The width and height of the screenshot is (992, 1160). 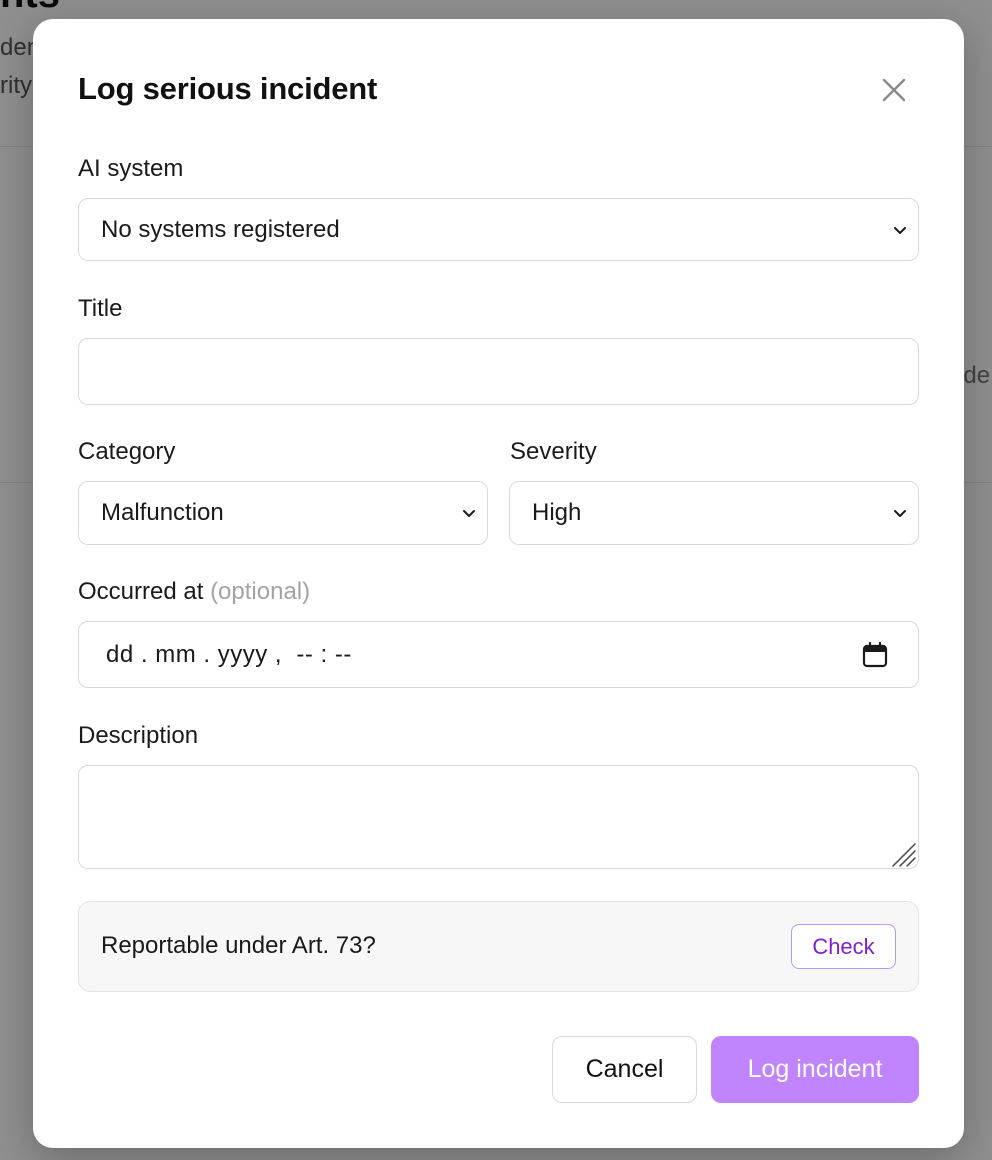 I want to click on datetime-placeholder: dd . mm . yyyy , -- : --, so click(x=229, y=654).